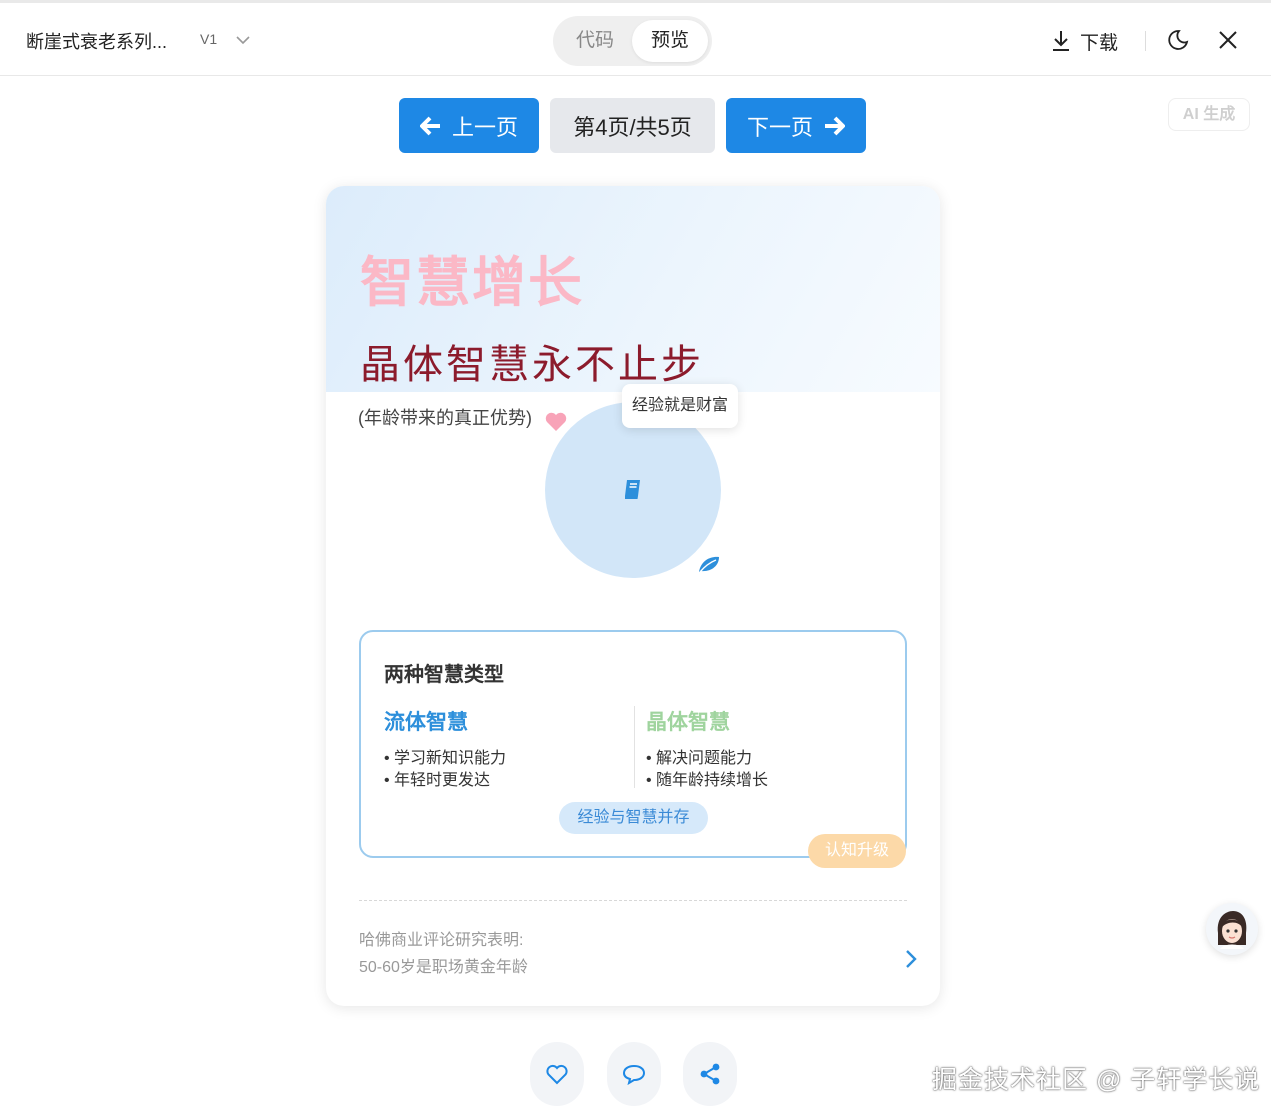  I want to click on list-item: • 随年龄持续增长, so click(707, 780).